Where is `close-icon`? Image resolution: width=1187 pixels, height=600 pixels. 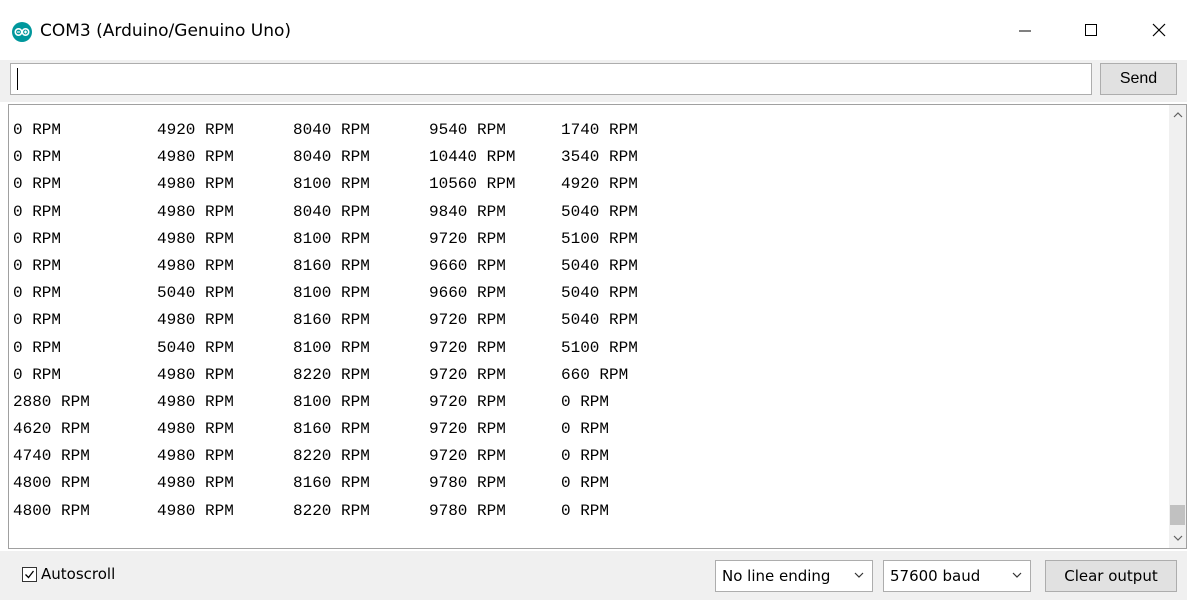 close-icon is located at coordinates (1159, 30).